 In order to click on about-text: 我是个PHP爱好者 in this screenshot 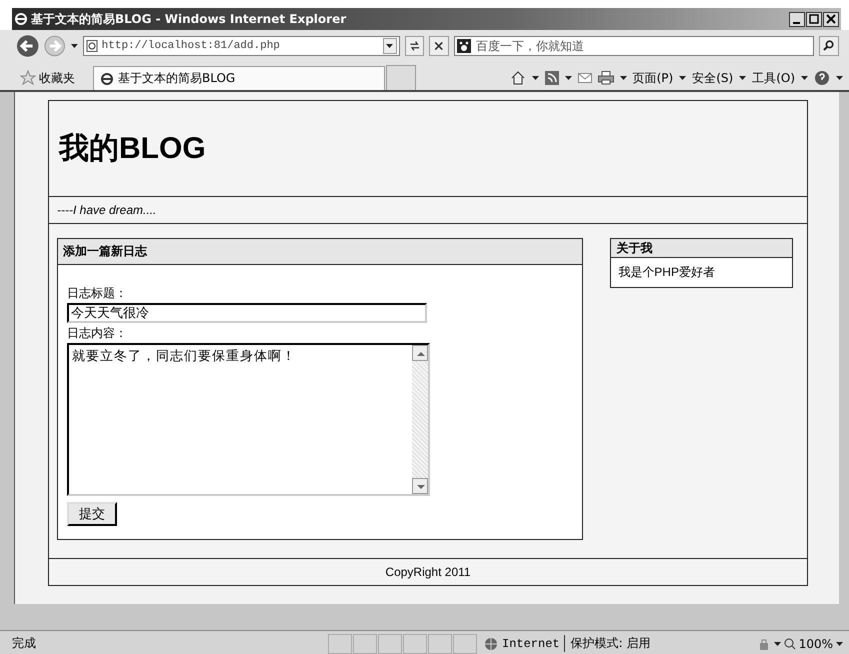, I will do `click(666, 272)`.